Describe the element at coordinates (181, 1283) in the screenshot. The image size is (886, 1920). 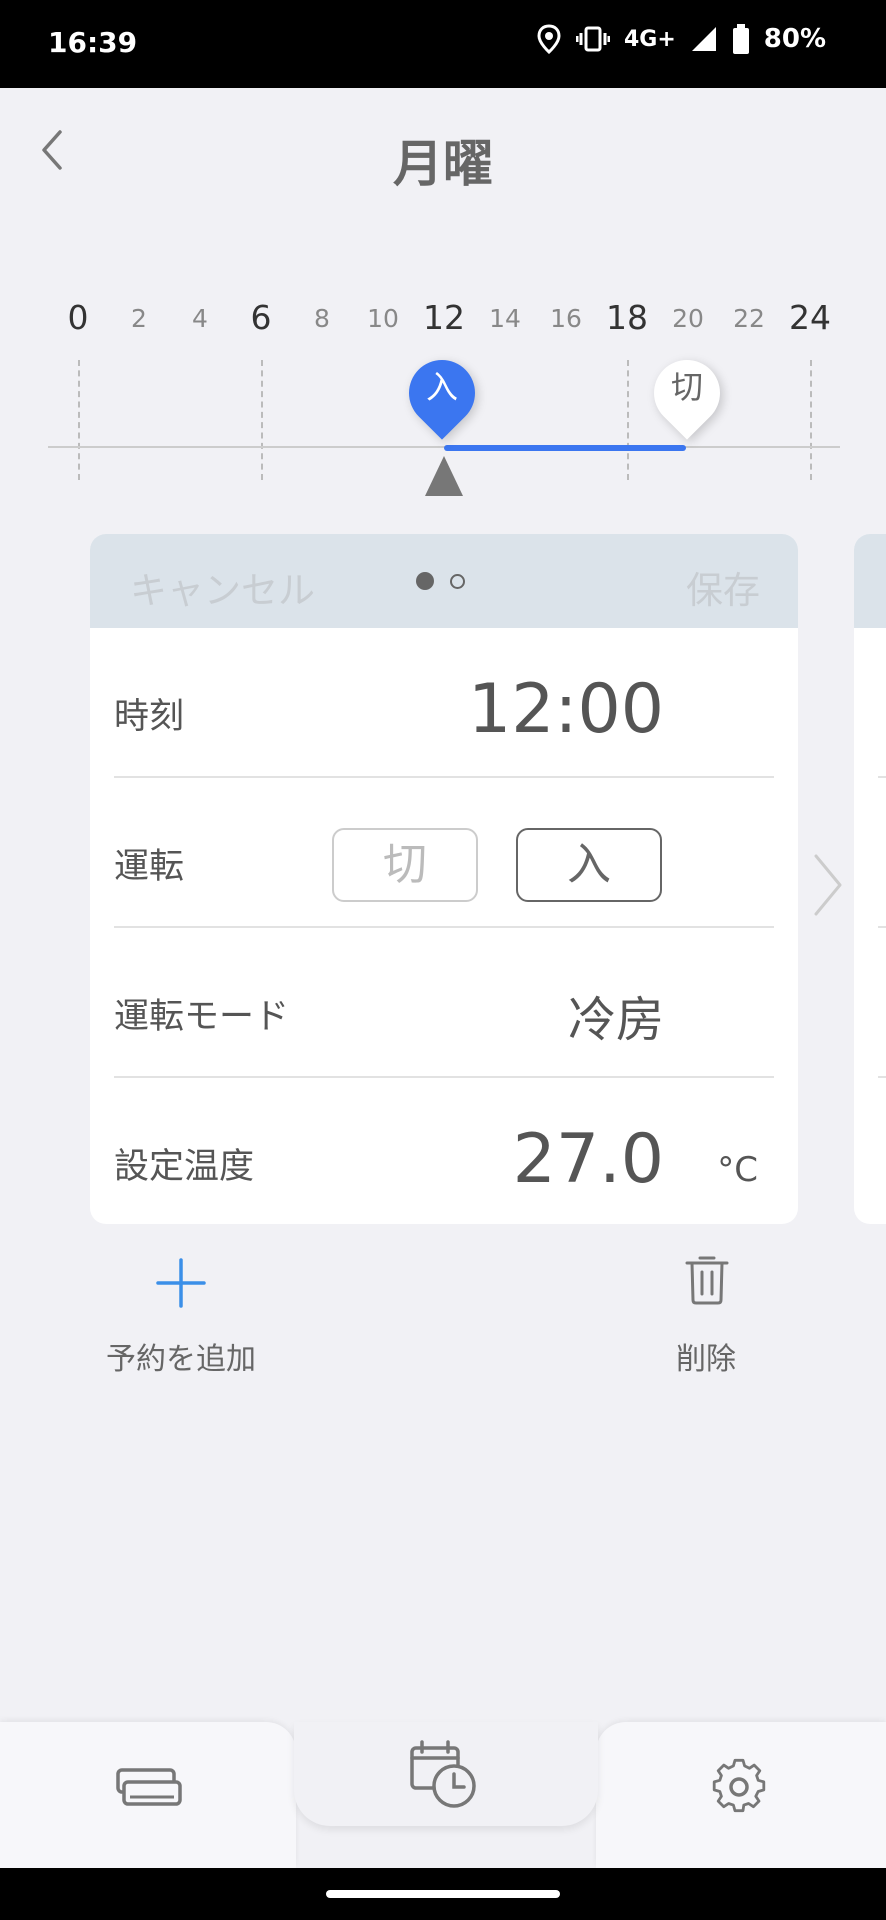
I see `plus-icon` at that location.